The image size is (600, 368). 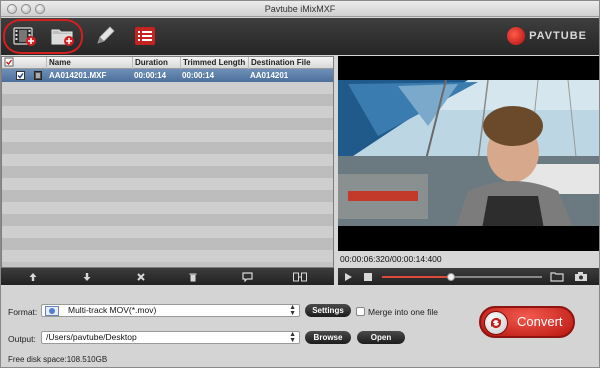 I want to click on convert-label: Convert, so click(x=540, y=321).